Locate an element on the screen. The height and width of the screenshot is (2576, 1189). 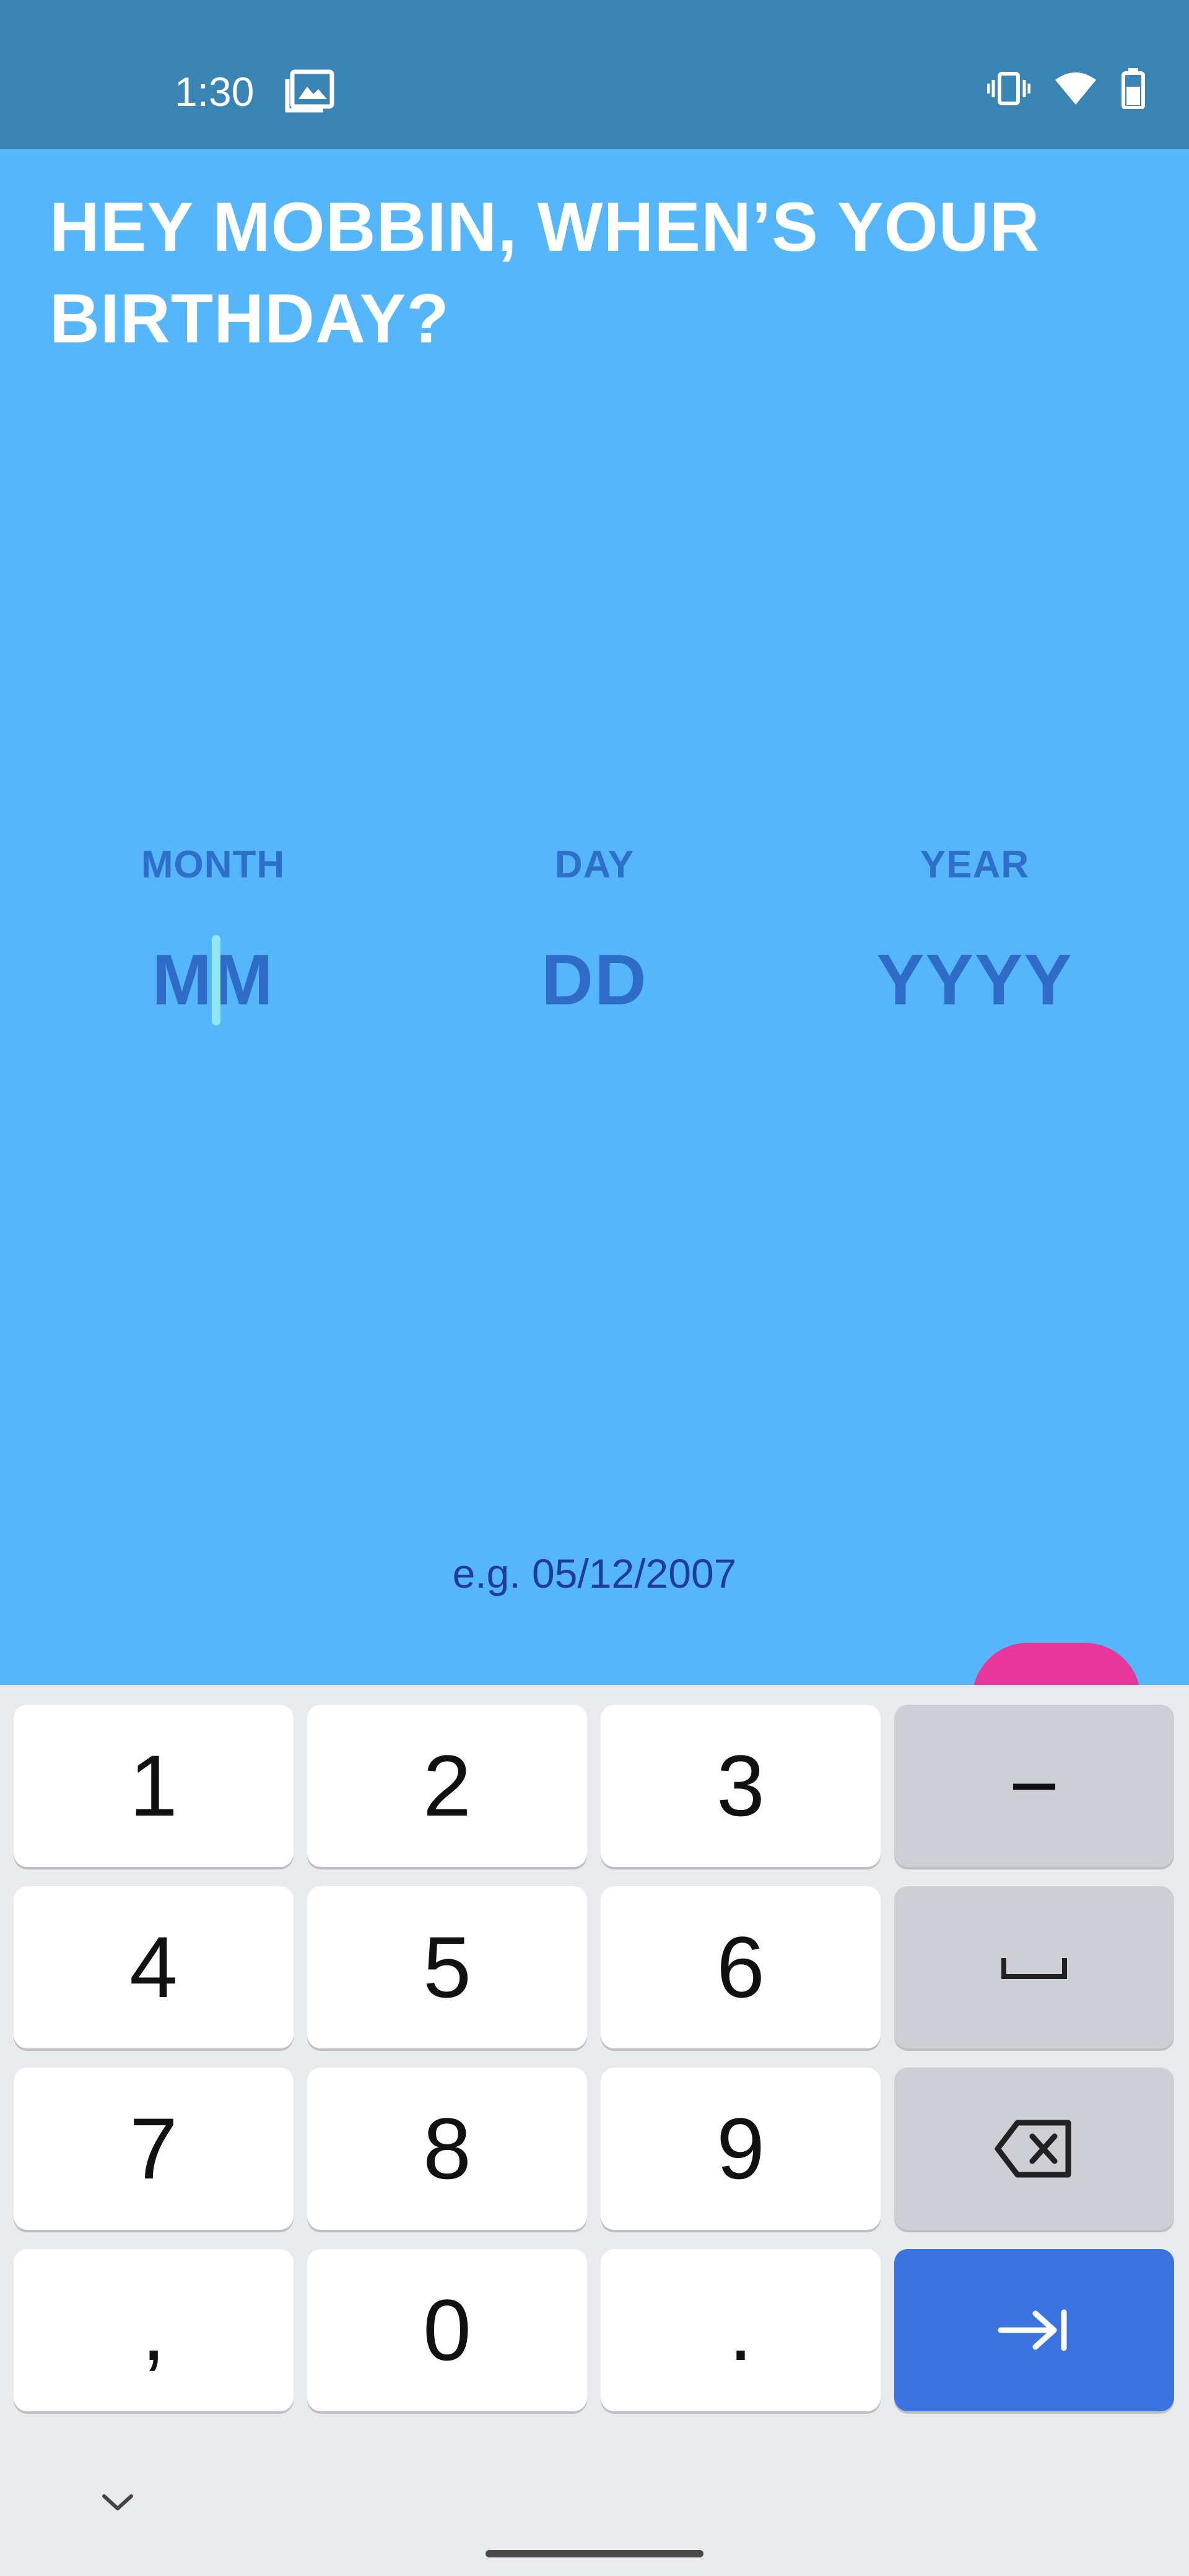
key-comma: , is located at coordinates (154, 2330).